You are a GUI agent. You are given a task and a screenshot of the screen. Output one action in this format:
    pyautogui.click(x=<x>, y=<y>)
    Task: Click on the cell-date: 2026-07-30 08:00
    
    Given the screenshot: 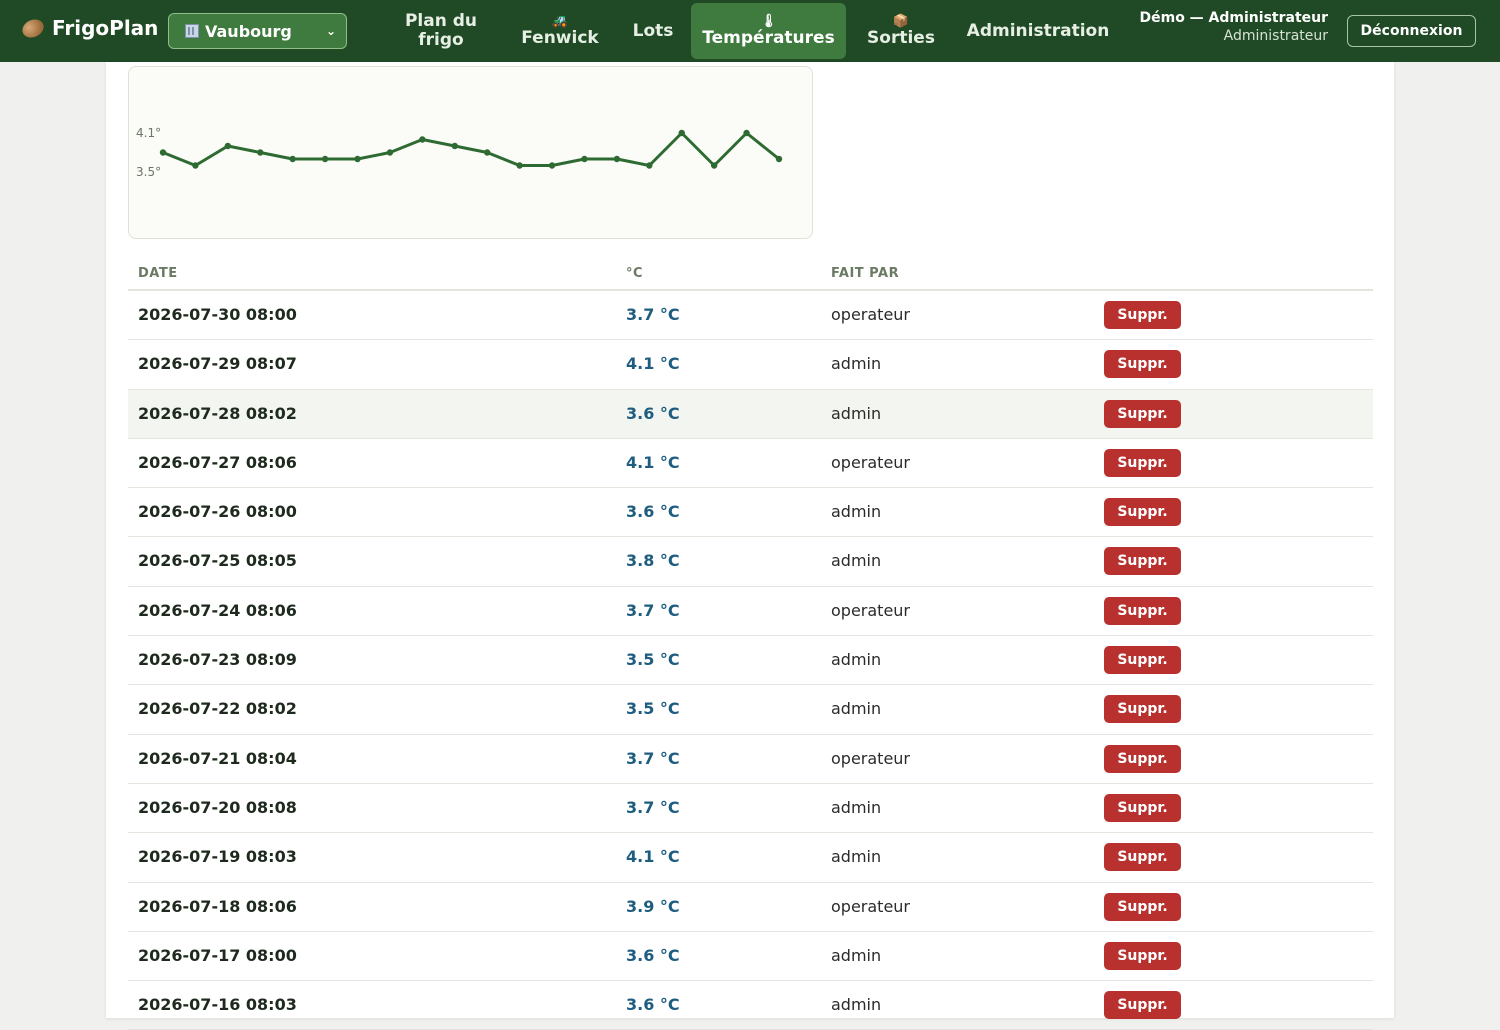 What is the action you would take?
    pyautogui.click(x=217, y=314)
    